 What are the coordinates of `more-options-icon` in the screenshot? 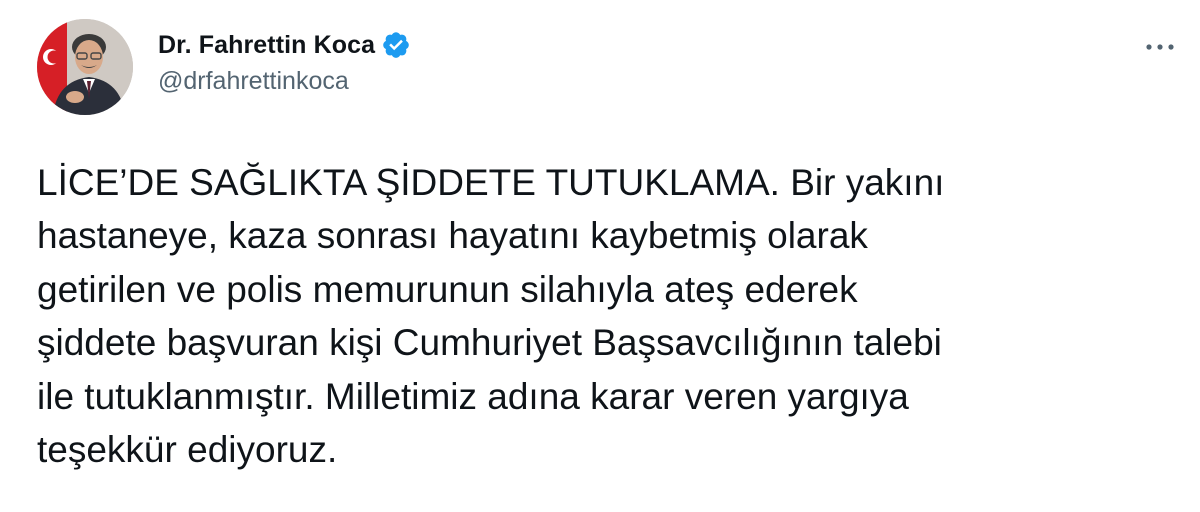 It's located at (1160, 47).